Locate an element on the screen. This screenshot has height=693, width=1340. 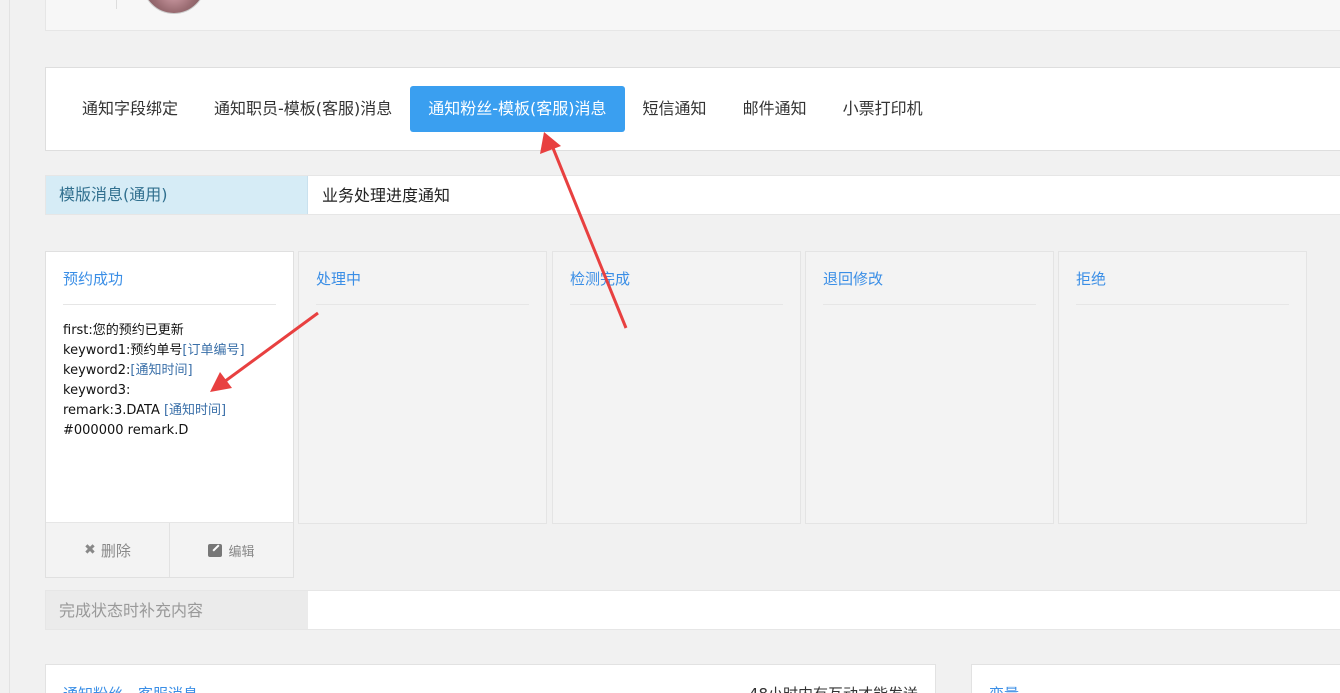
card-title: 检测完成 is located at coordinates (600, 279).